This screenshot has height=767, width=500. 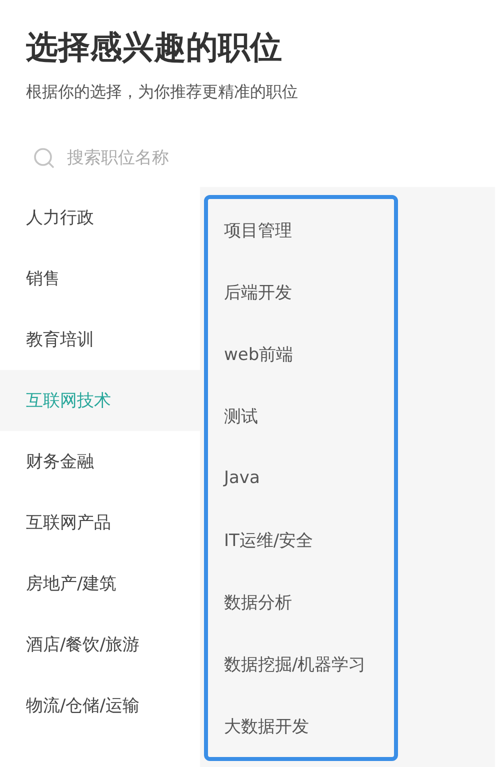 I want to click on position-item: 数据分析, so click(x=301, y=602).